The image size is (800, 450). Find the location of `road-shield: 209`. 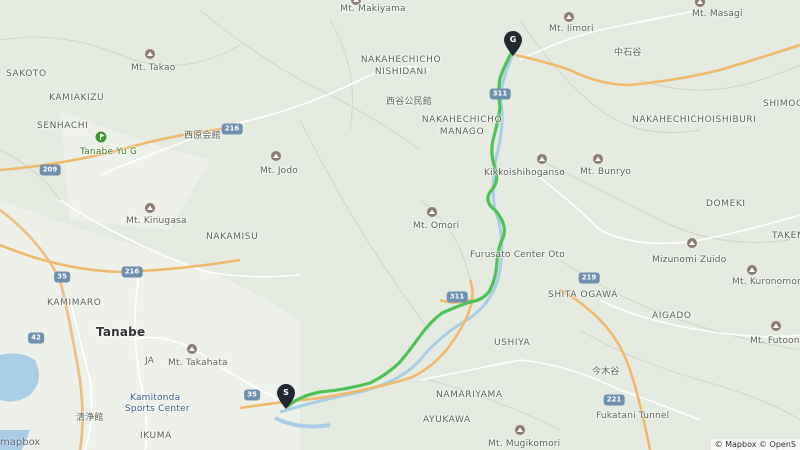

road-shield: 209 is located at coordinates (50, 170).